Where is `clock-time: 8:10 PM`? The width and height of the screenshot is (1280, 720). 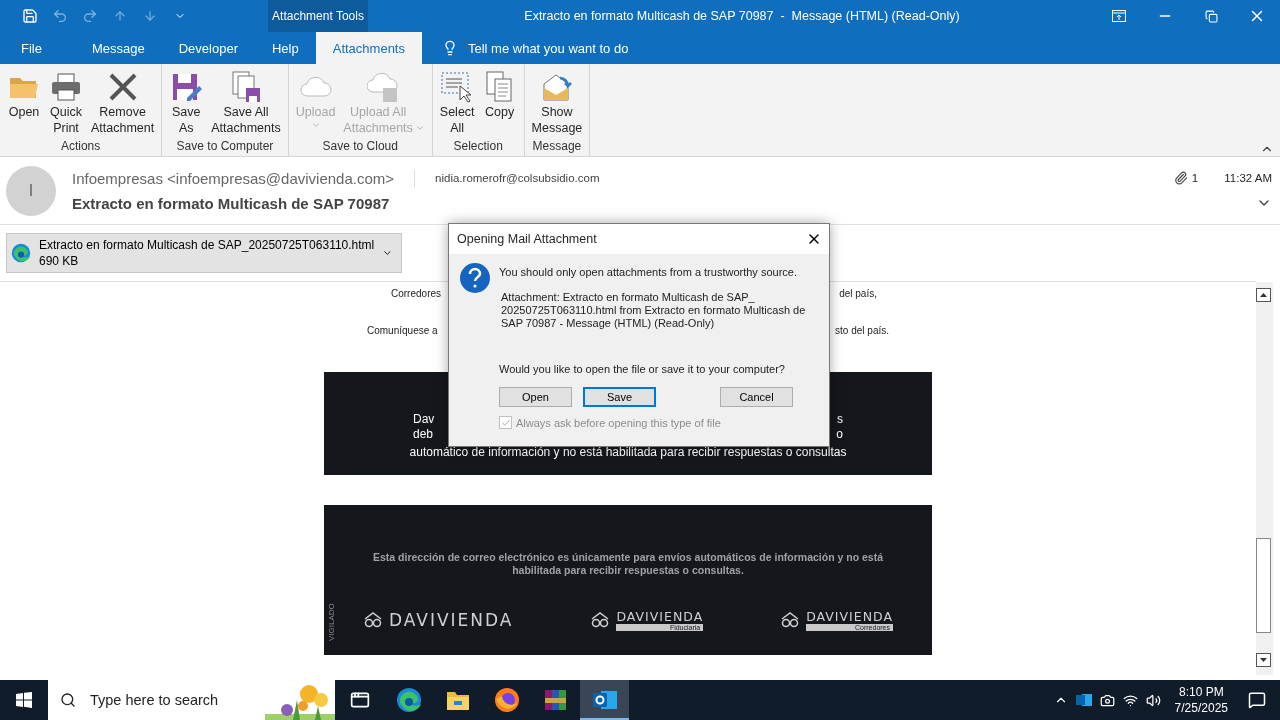
clock-time: 8:10 PM is located at coordinates (1201, 692).